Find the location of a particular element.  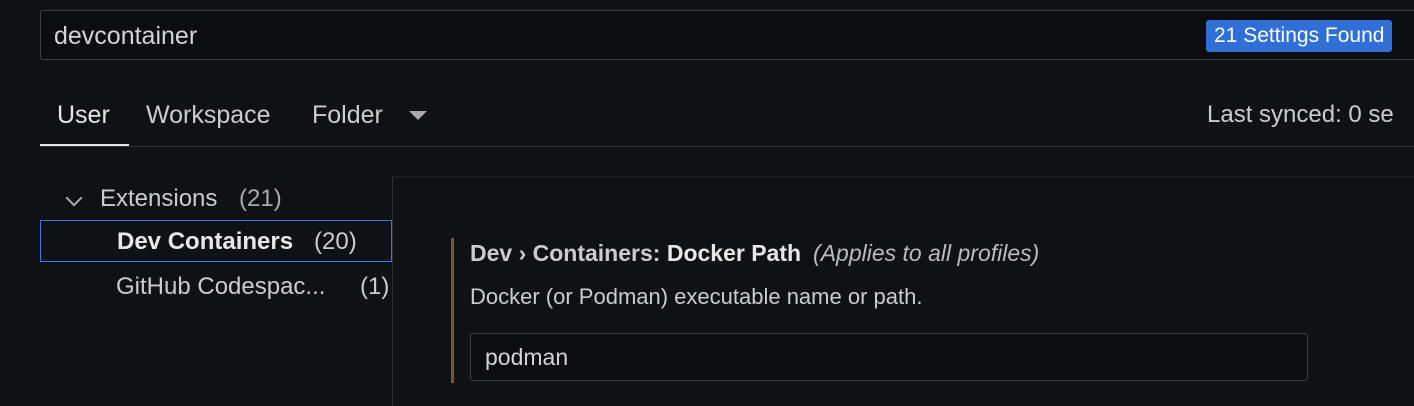

docker-path-input is located at coordinates (889, 357).